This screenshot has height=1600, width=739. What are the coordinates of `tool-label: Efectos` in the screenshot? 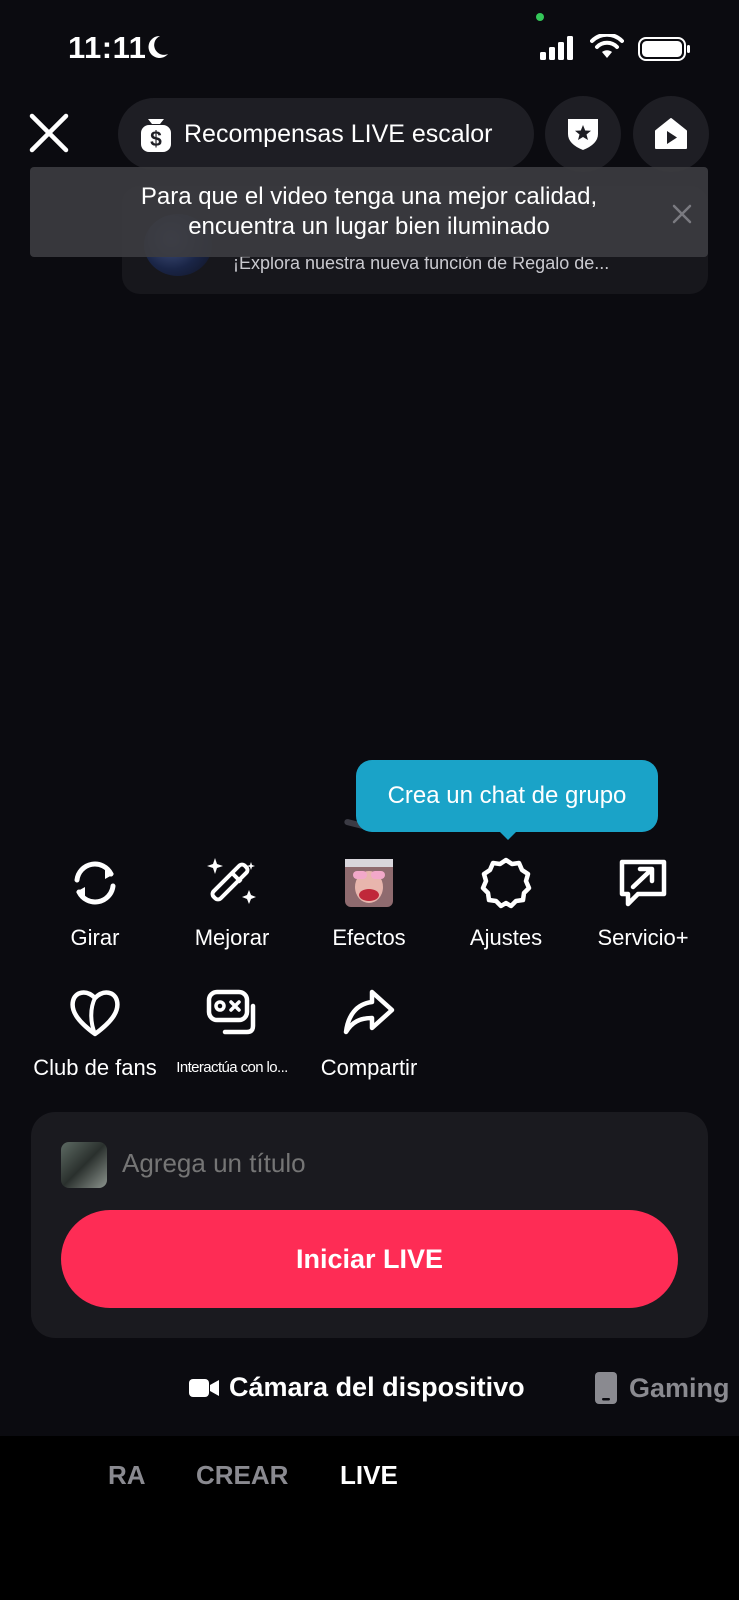 It's located at (369, 937).